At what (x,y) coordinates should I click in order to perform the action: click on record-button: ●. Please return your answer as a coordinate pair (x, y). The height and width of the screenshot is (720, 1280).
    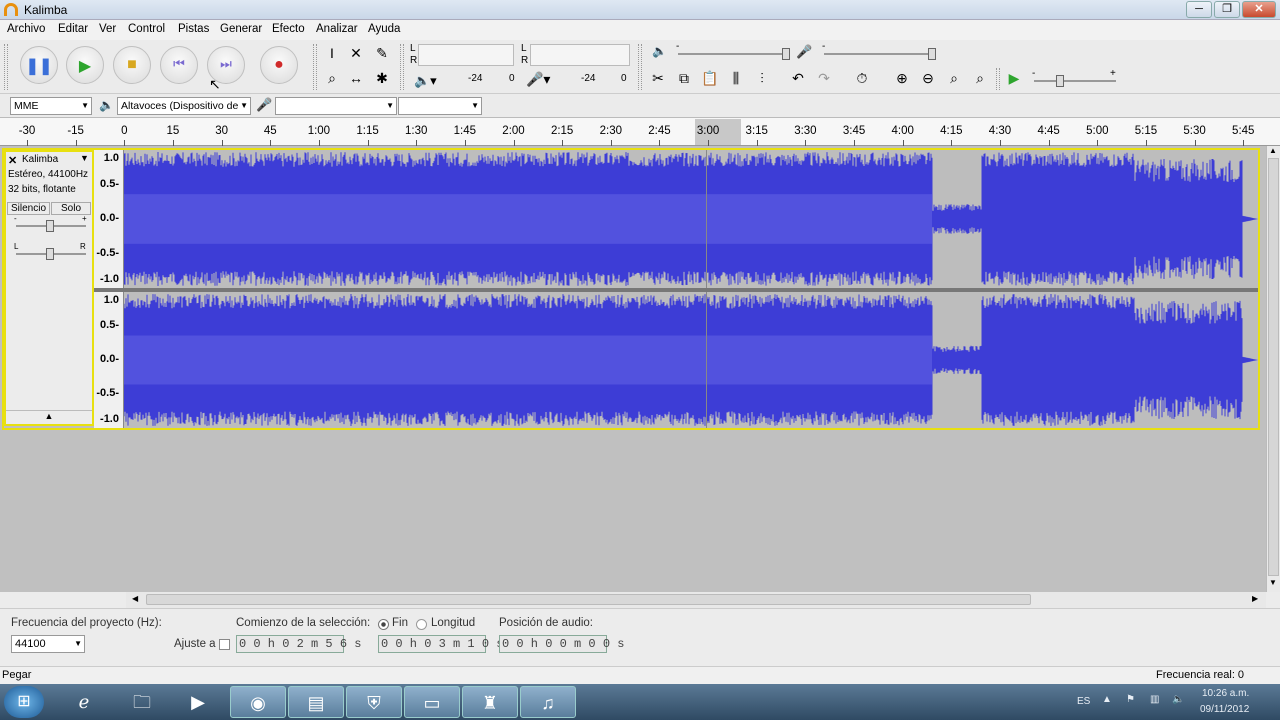
    Looking at the image, I should click on (279, 65).